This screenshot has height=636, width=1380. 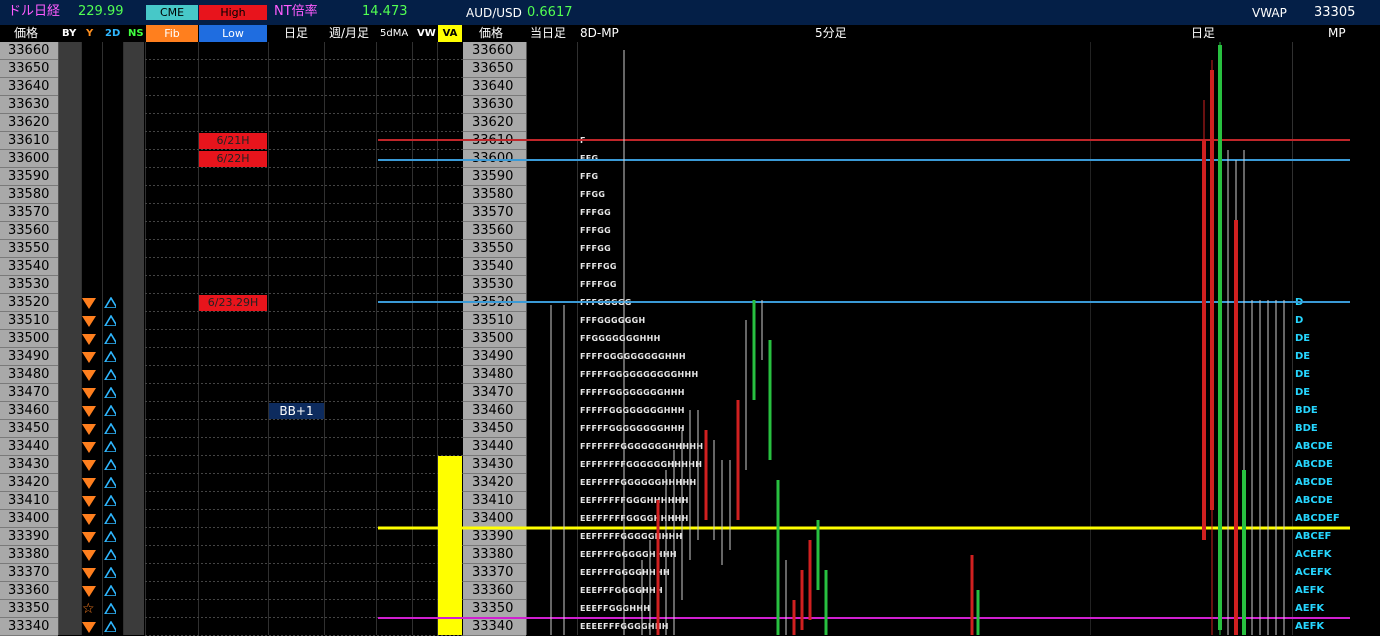 I want to click on five-minute-candles, so click(x=810, y=467).